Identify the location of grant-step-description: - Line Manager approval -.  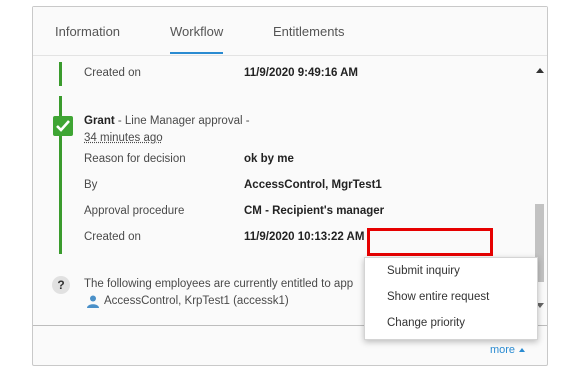
(182, 121).